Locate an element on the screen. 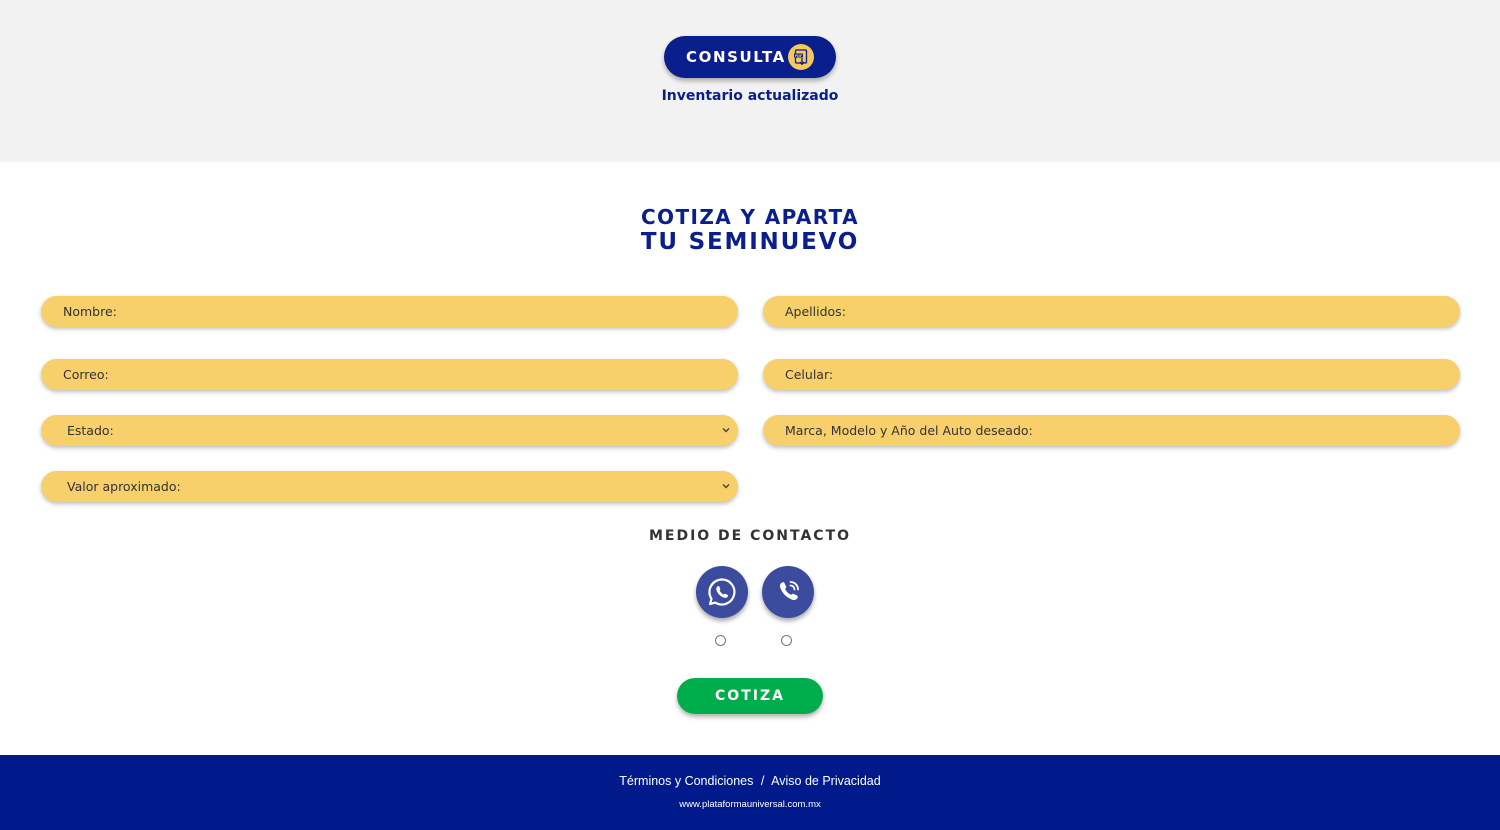  apellidos-field: Apellidos: is located at coordinates (1111, 311).